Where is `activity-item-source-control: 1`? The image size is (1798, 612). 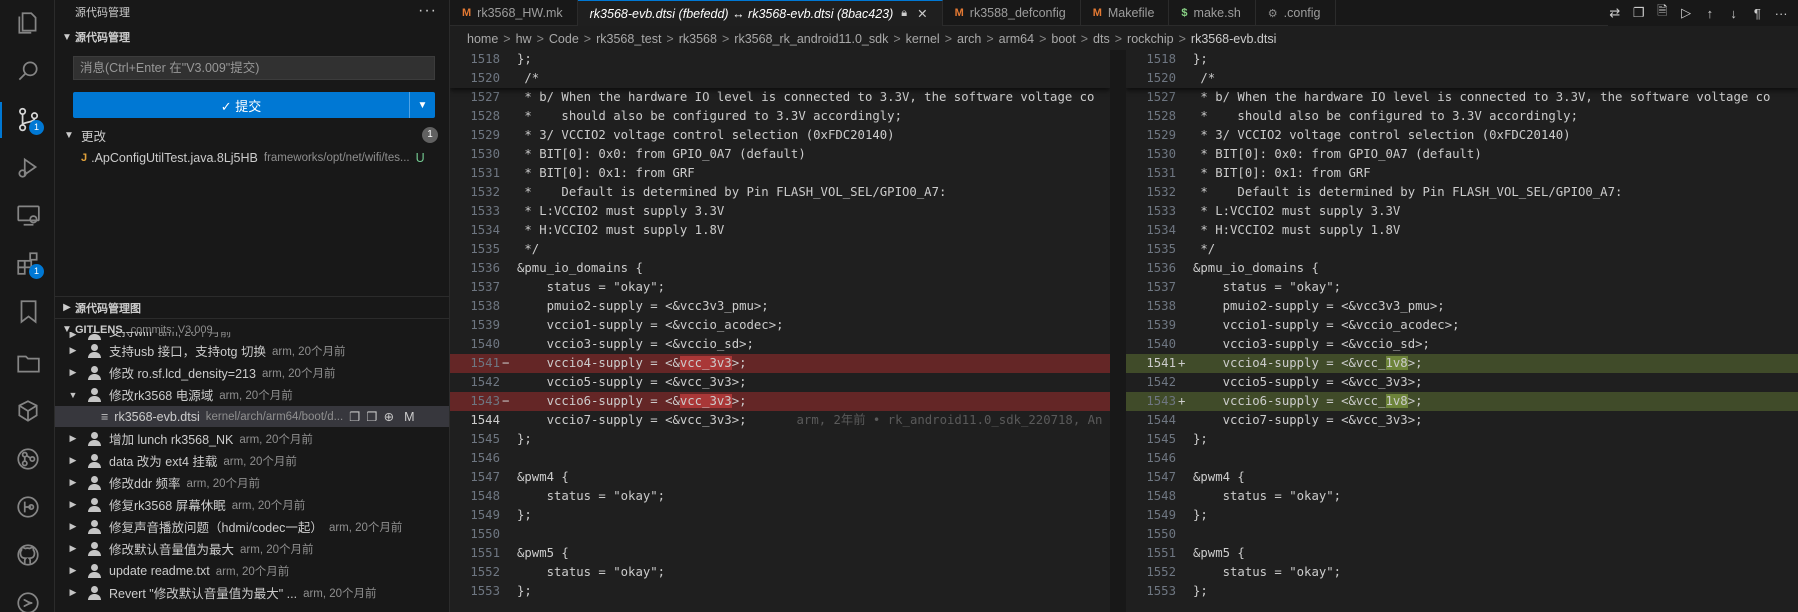
activity-item-source-control: 1 is located at coordinates (27, 120).